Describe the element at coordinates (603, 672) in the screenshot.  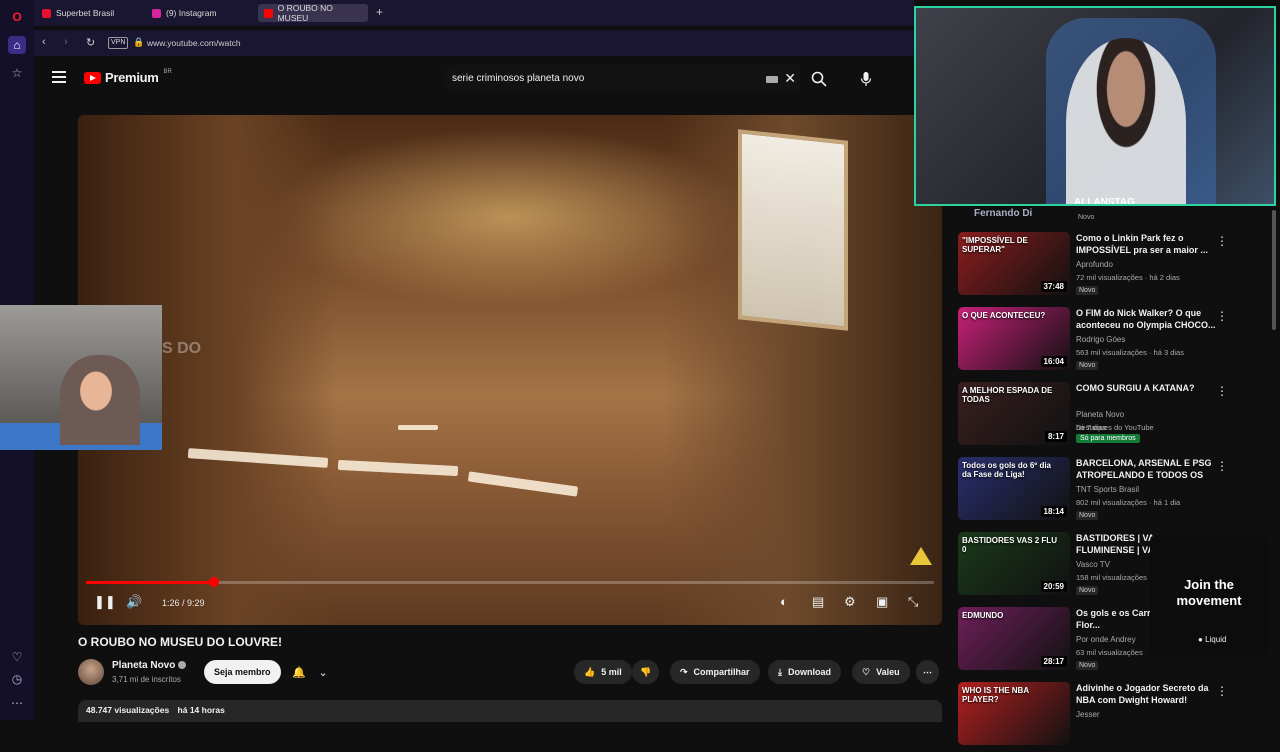
I see `like-button: 👍 5 mil` at that location.